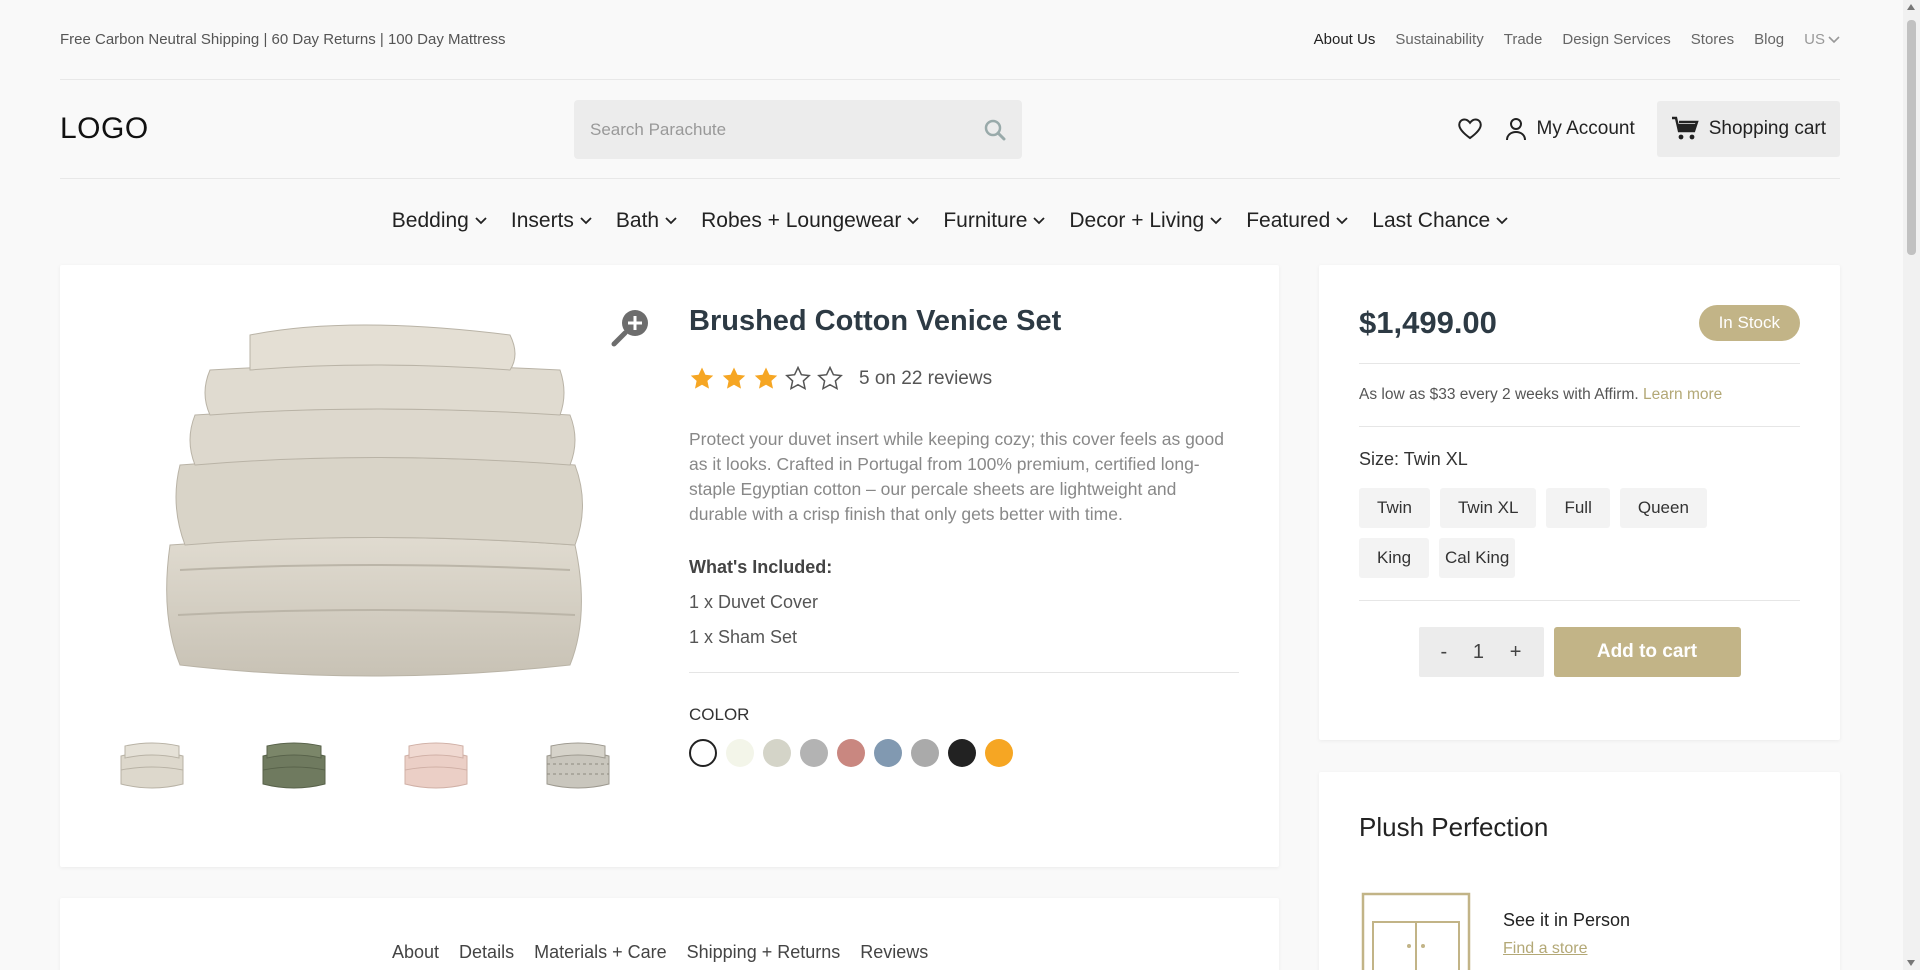 Image resolution: width=1920 pixels, height=970 pixels. I want to click on reviews-count: 5 on 22 reviews, so click(925, 379).